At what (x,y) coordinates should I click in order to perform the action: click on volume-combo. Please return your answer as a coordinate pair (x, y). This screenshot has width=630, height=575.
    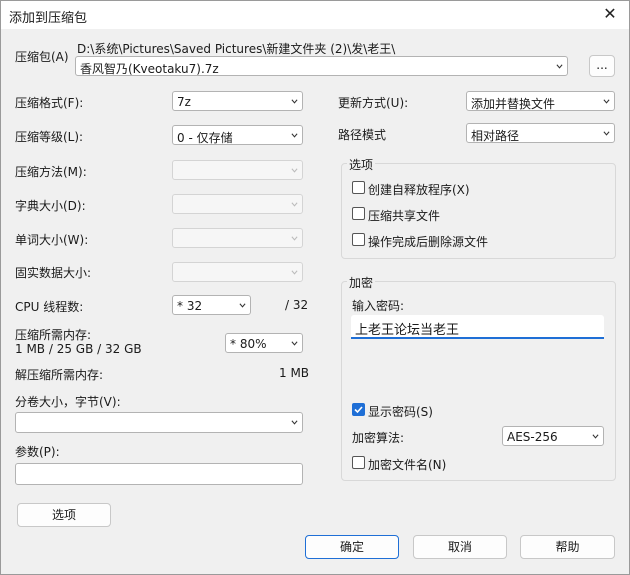
    Looking at the image, I should click on (159, 422).